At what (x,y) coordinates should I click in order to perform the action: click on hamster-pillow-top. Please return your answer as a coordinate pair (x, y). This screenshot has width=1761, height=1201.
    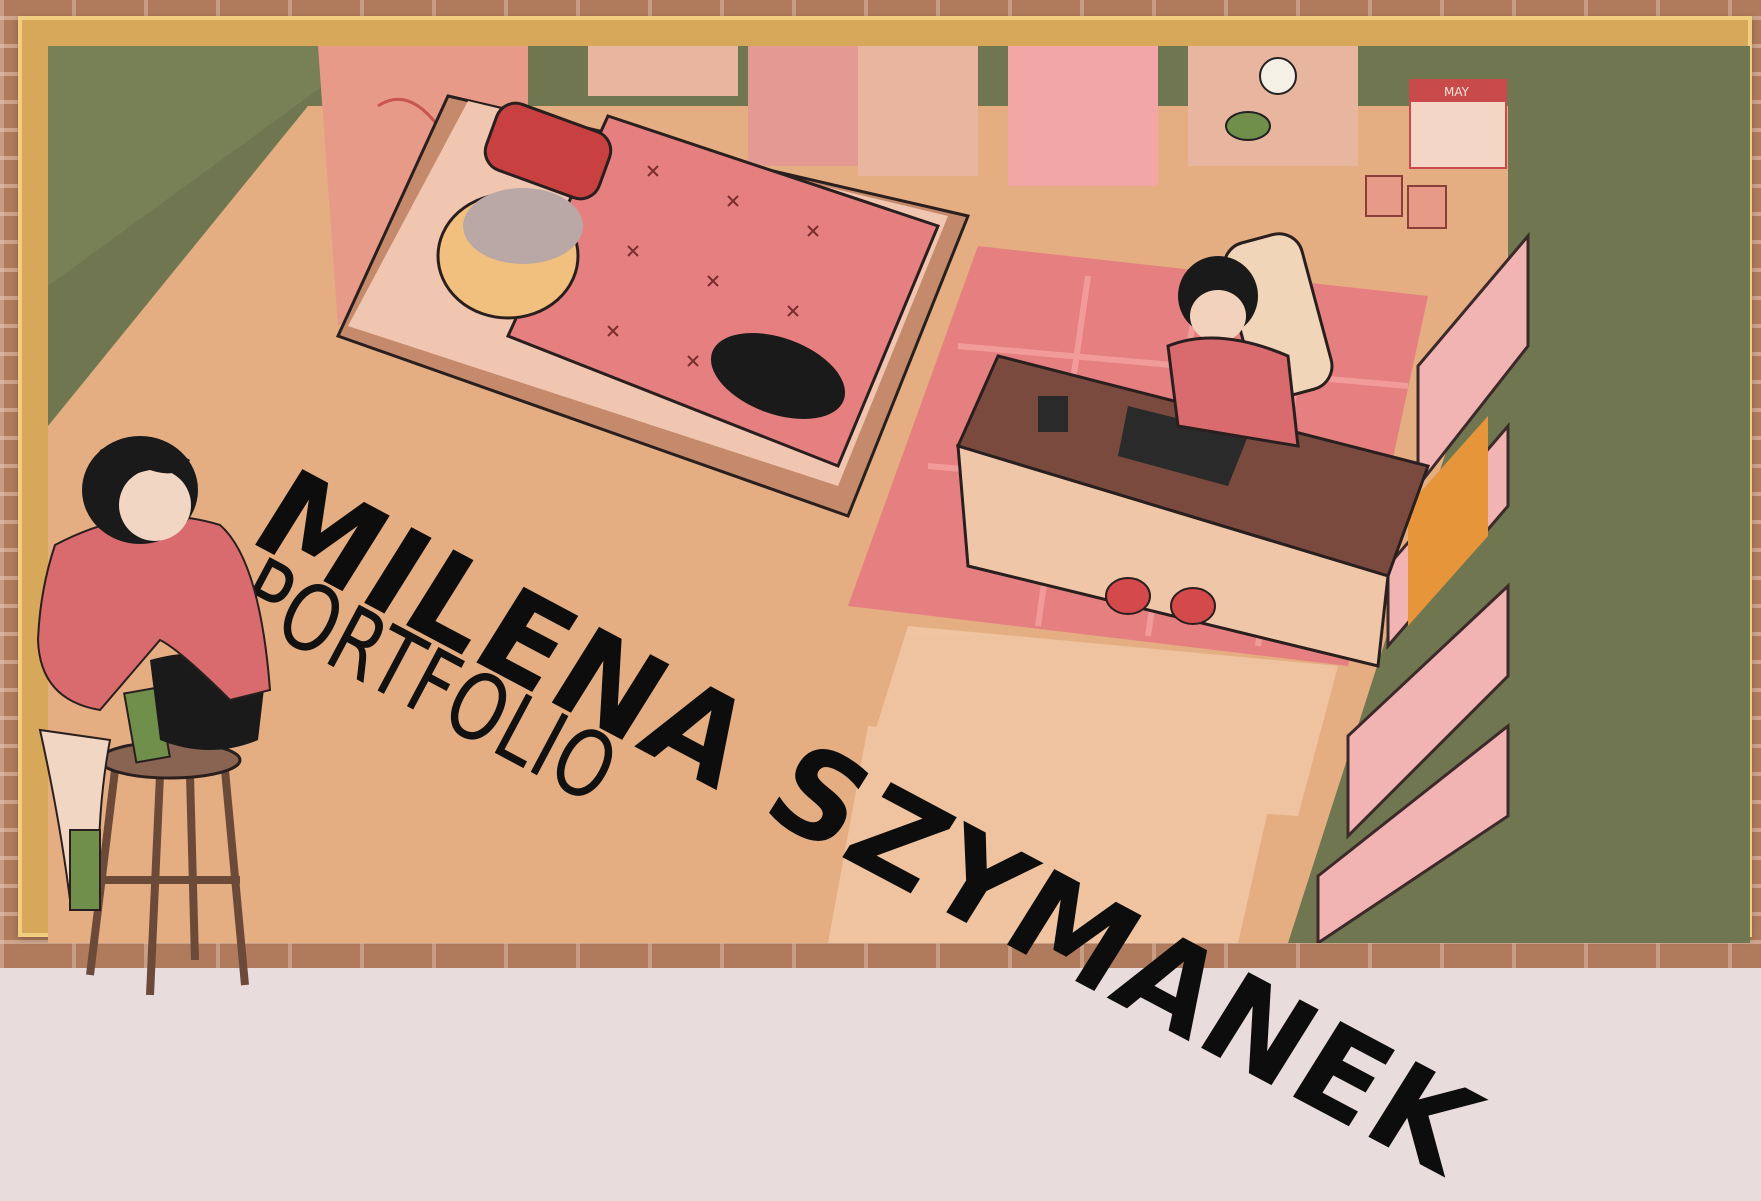
    Looking at the image, I should click on (523, 226).